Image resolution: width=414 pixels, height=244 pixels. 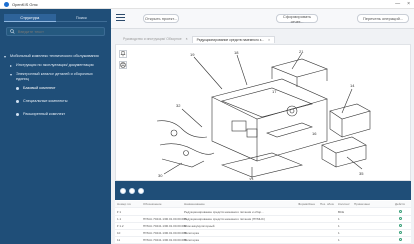 I want to click on search-input, so click(x=60, y=31).